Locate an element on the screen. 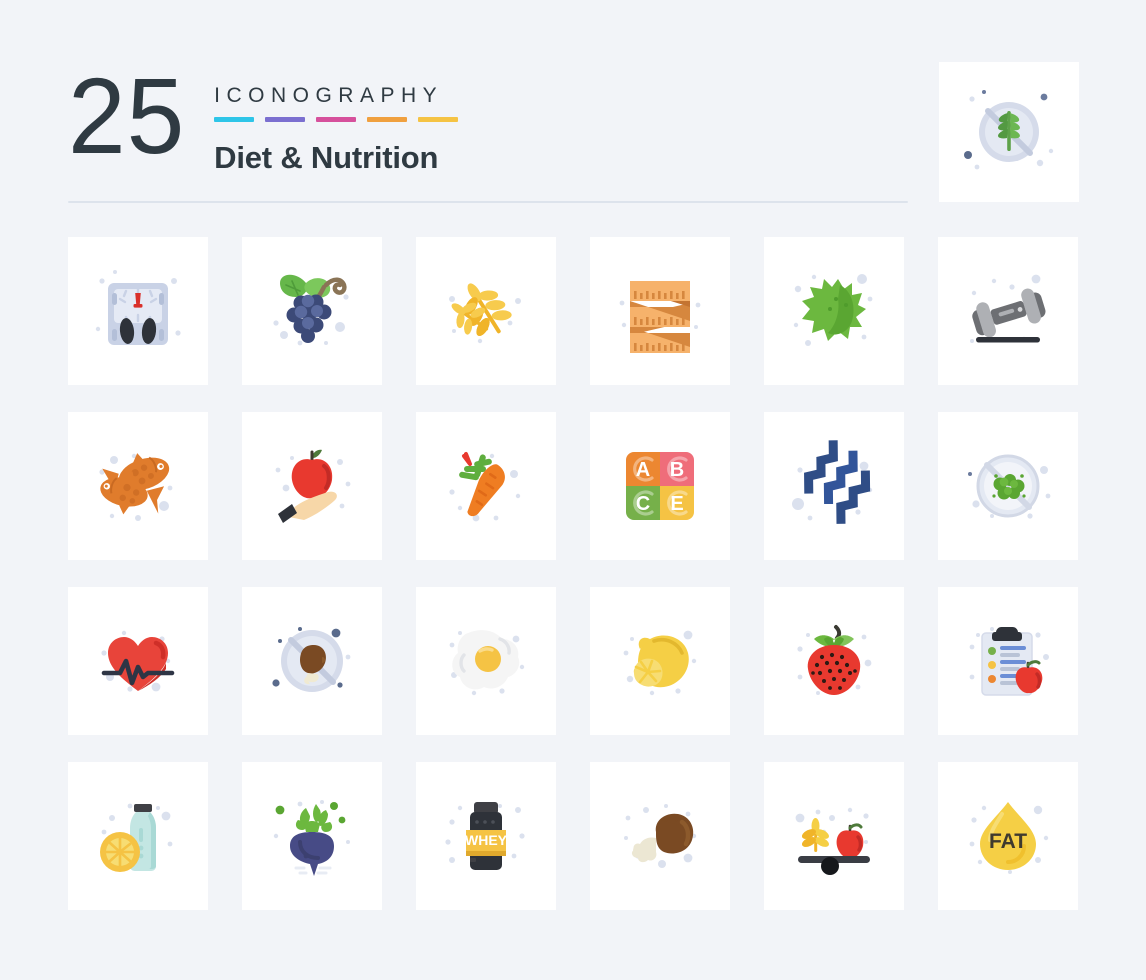  whey-protein-icon: WHEY is located at coordinates (485, 836).